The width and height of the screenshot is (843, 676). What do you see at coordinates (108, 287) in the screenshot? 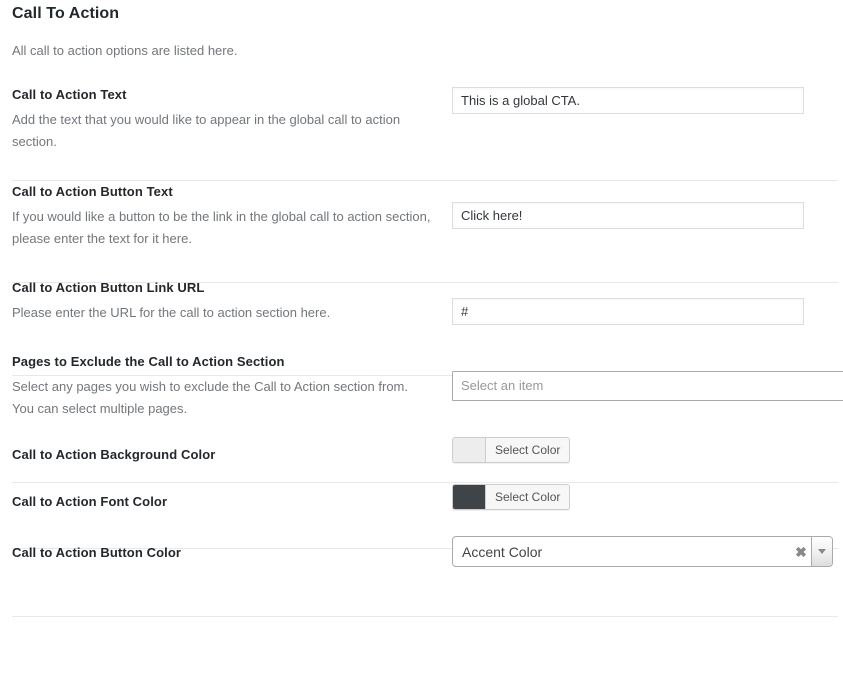
I see `field-title: Call to Action Button Link URL` at bounding box center [108, 287].